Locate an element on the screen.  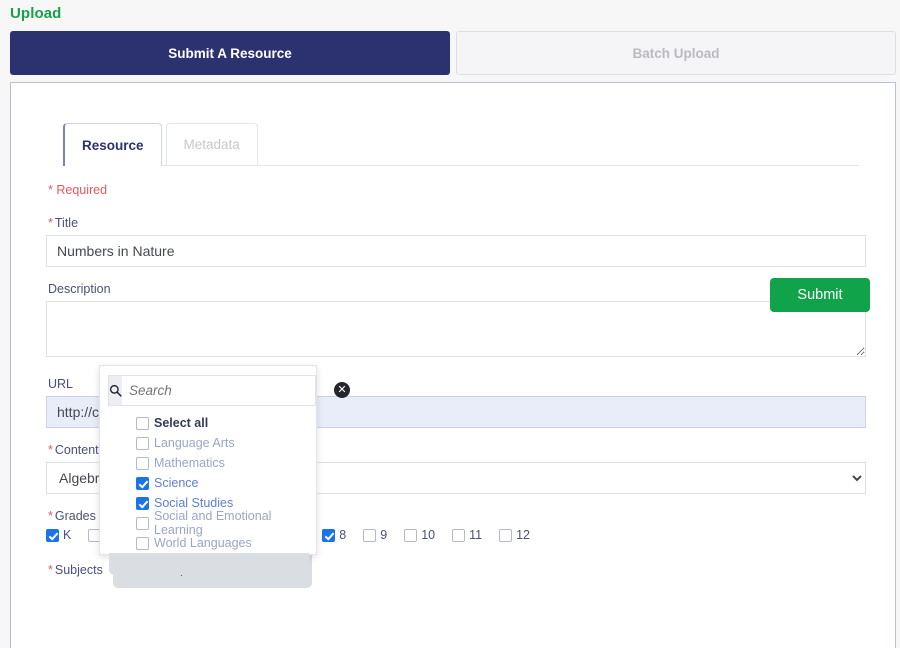
grade-label: 10 is located at coordinates (428, 535).